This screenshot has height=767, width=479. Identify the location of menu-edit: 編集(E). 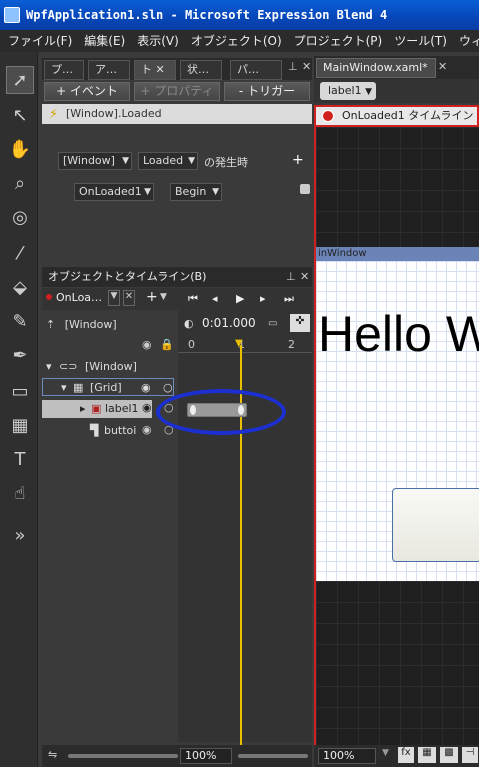
(104, 41).